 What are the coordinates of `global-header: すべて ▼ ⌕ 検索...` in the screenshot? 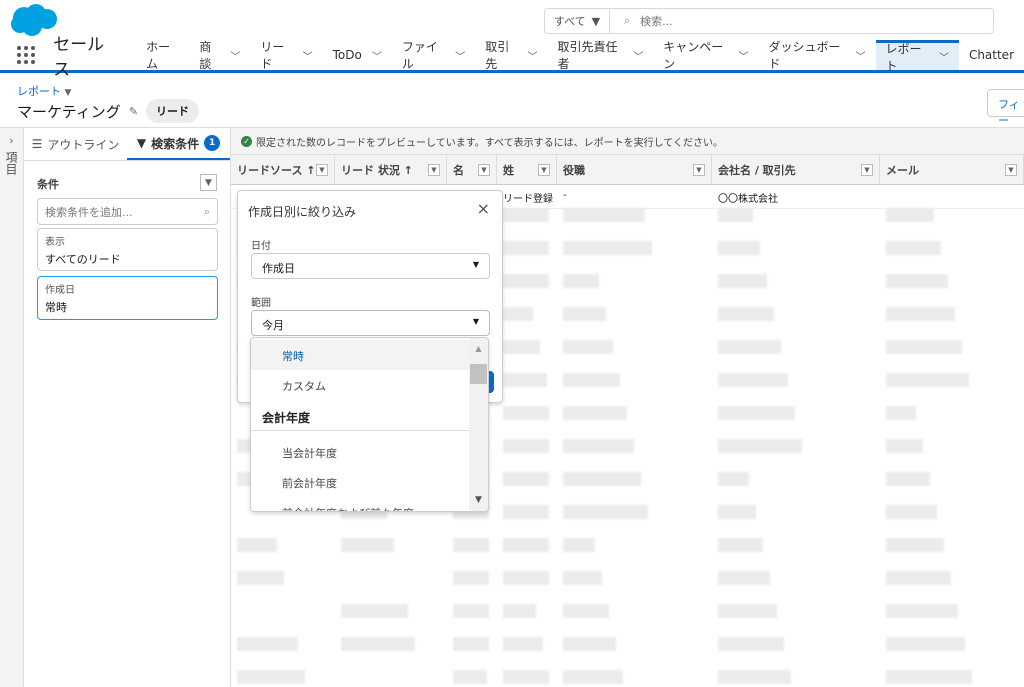 It's located at (512, 20).